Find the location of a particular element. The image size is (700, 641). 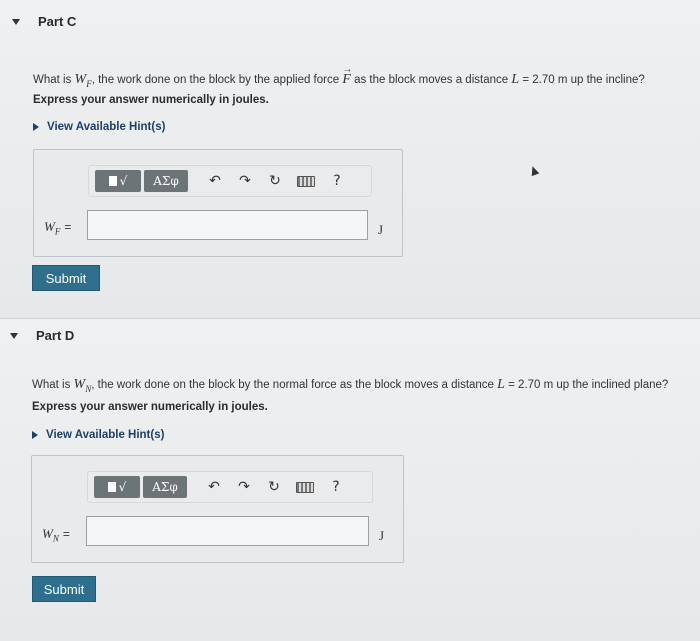

vector-arrow-icon: → is located at coordinates (347, 69).